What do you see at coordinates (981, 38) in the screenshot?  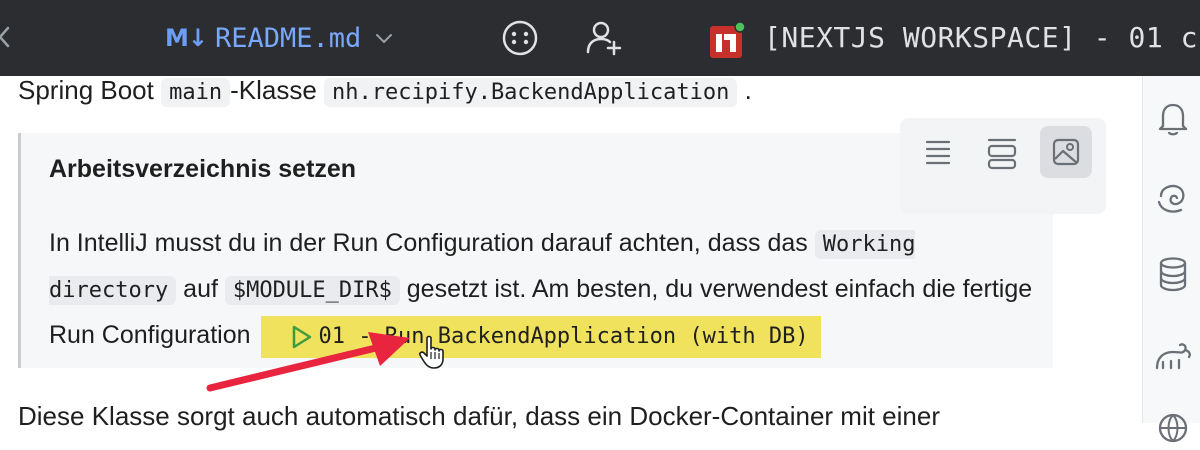 I see `project-title: [NEXTJS WORKSPACE] - 01 c` at bounding box center [981, 38].